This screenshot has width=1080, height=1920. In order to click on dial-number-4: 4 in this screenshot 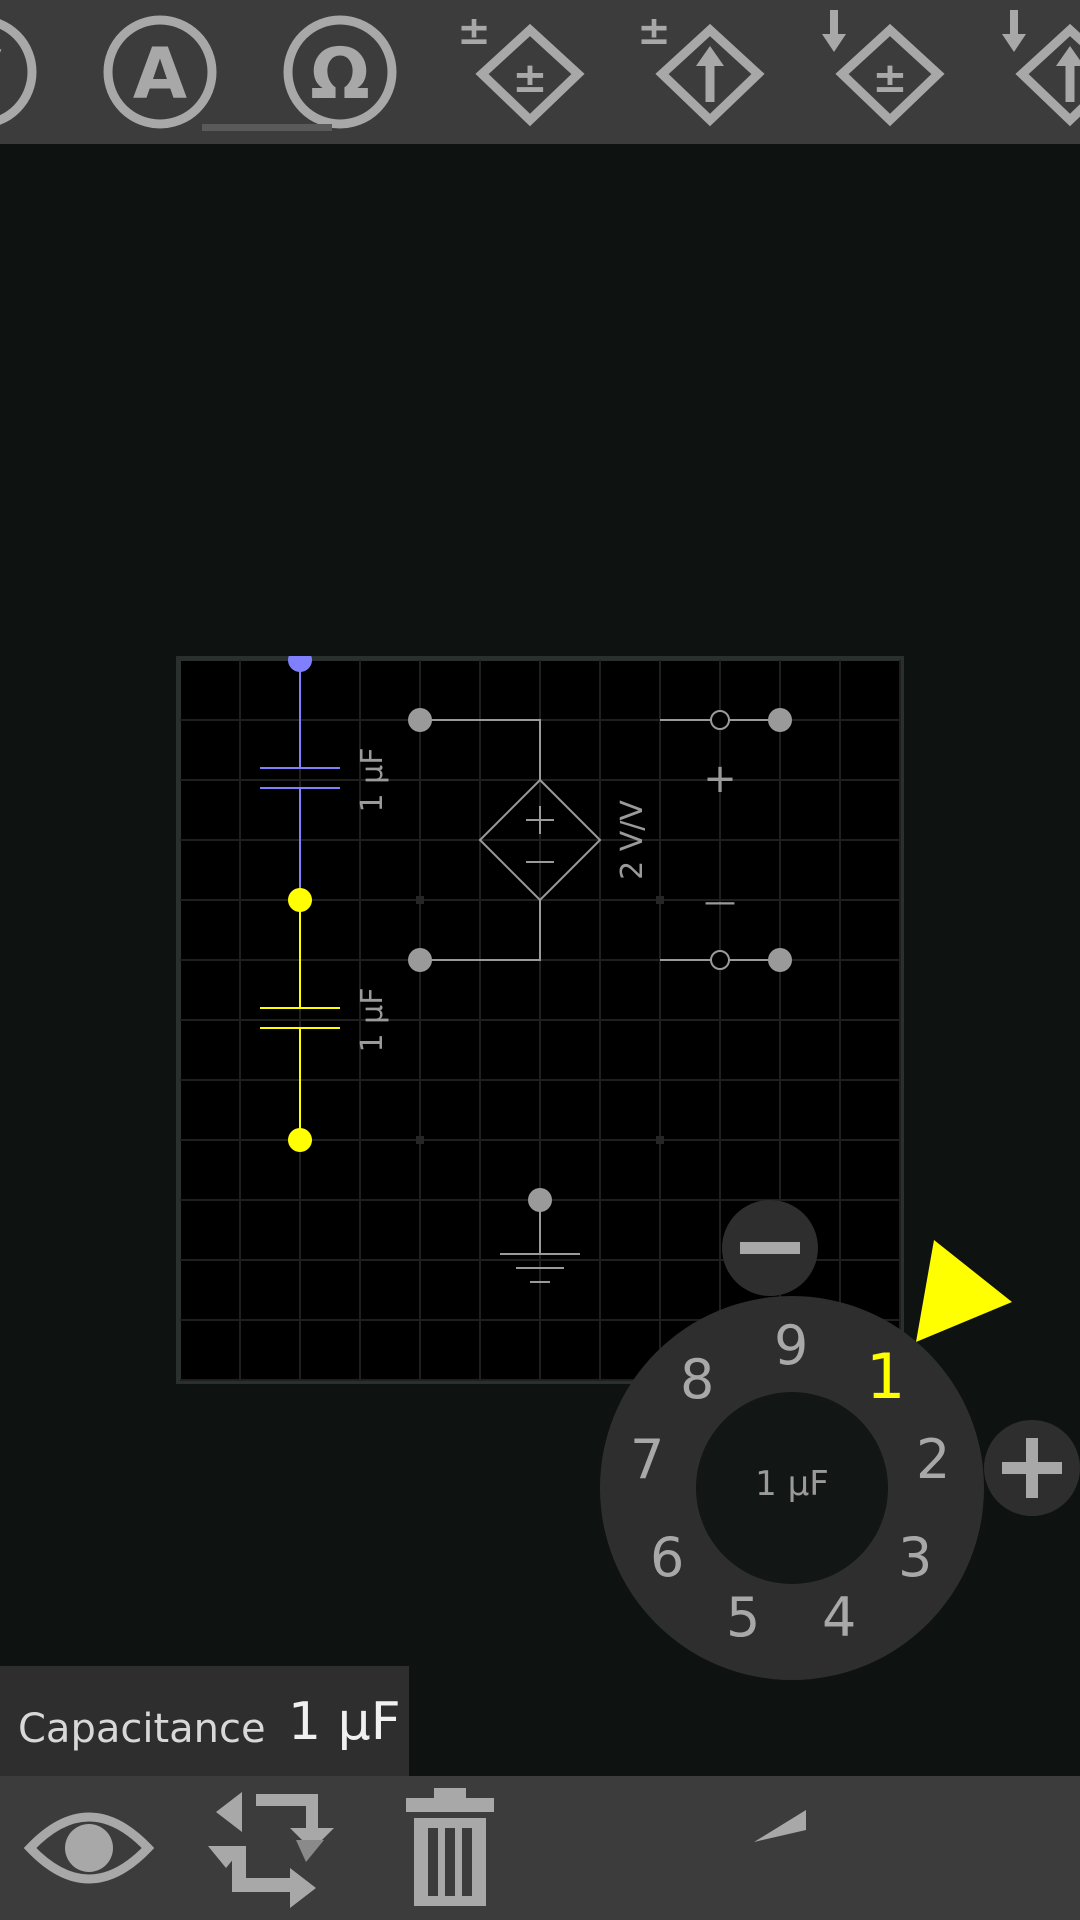, I will do `click(839, 1617)`.